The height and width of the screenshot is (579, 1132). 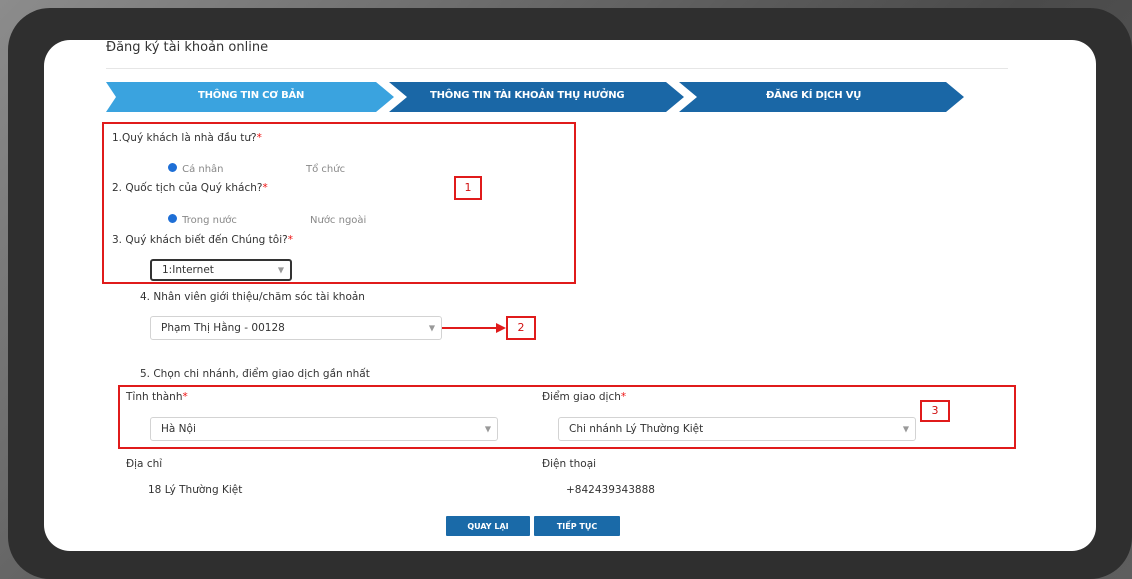 I want to click on question-referral-source: 3. Quý khách biết đến Chúng tôi?*, so click(x=202, y=240).